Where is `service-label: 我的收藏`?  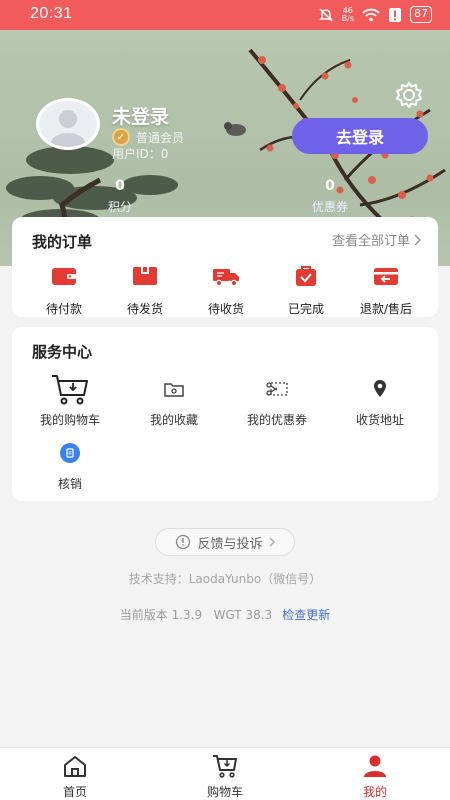
service-label: 我的收藏 is located at coordinates (173, 420).